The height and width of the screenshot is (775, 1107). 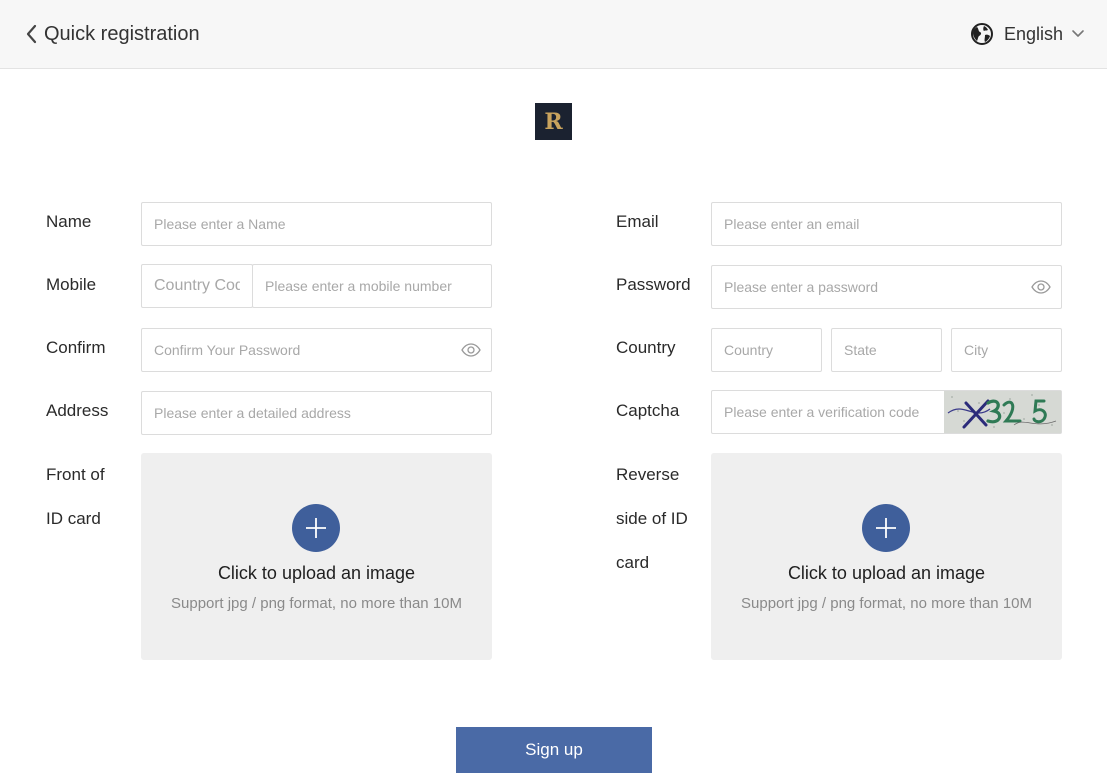 I want to click on country-select-wrapper, so click(x=766, y=350).